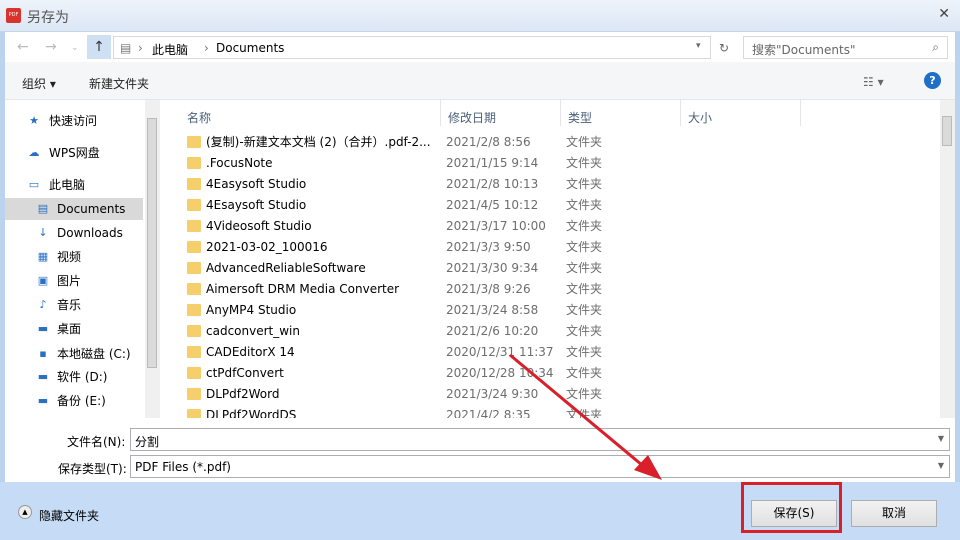  What do you see at coordinates (585, 416) in the screenshot?
I see `annotation-arrow` at bounding box center [585, 416].